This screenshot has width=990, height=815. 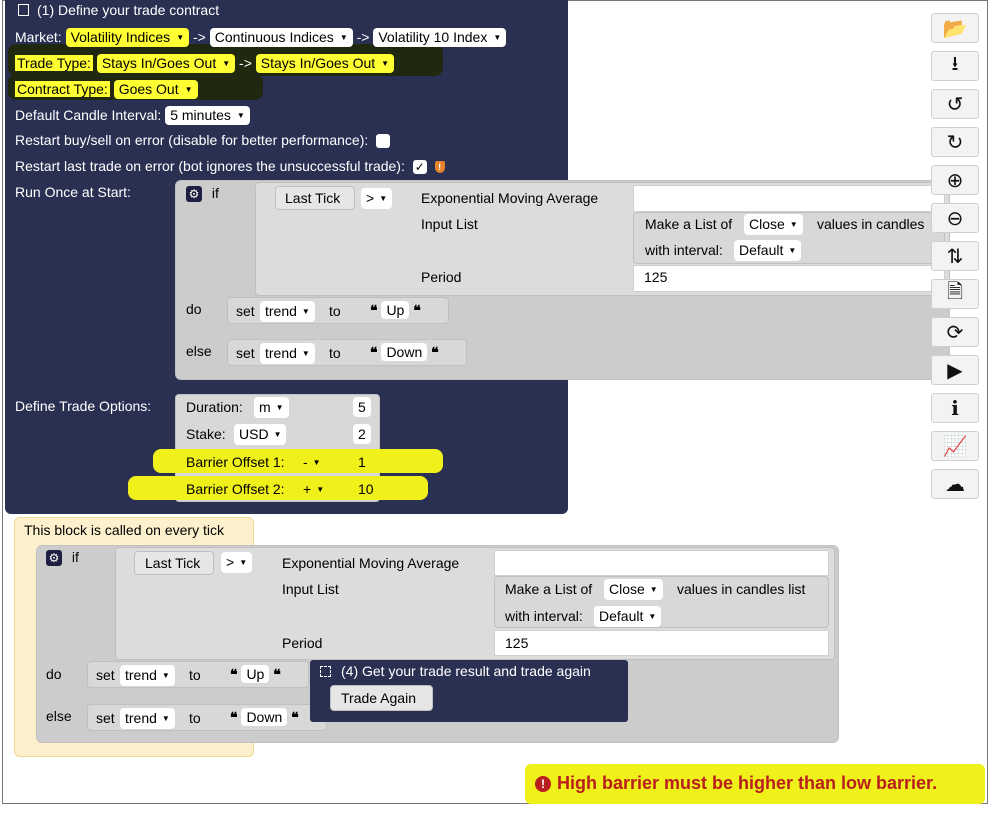 What do you see at coordinates (214, 407) in the screenshot?
I see `duration-label: Duration:` at bounding box center [214, 407].